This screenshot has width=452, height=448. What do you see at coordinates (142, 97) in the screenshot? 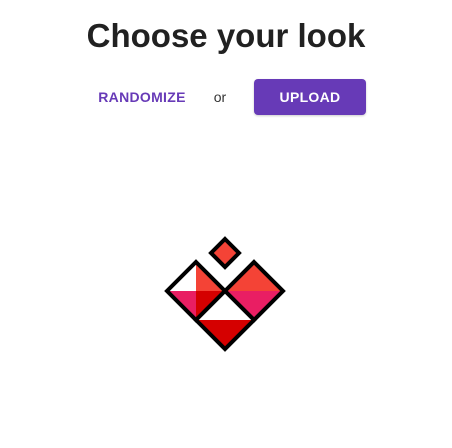
I see `randomize-button: RANDOMIZE` at bounding box center [142, 97].